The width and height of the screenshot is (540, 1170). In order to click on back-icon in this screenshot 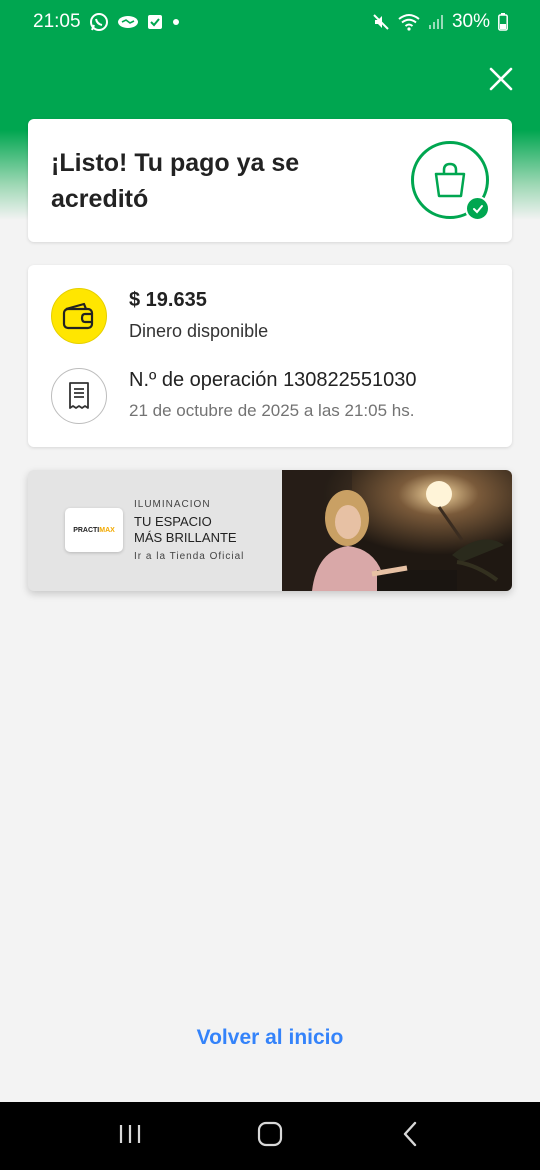, I will do `click(410, 1136)`.